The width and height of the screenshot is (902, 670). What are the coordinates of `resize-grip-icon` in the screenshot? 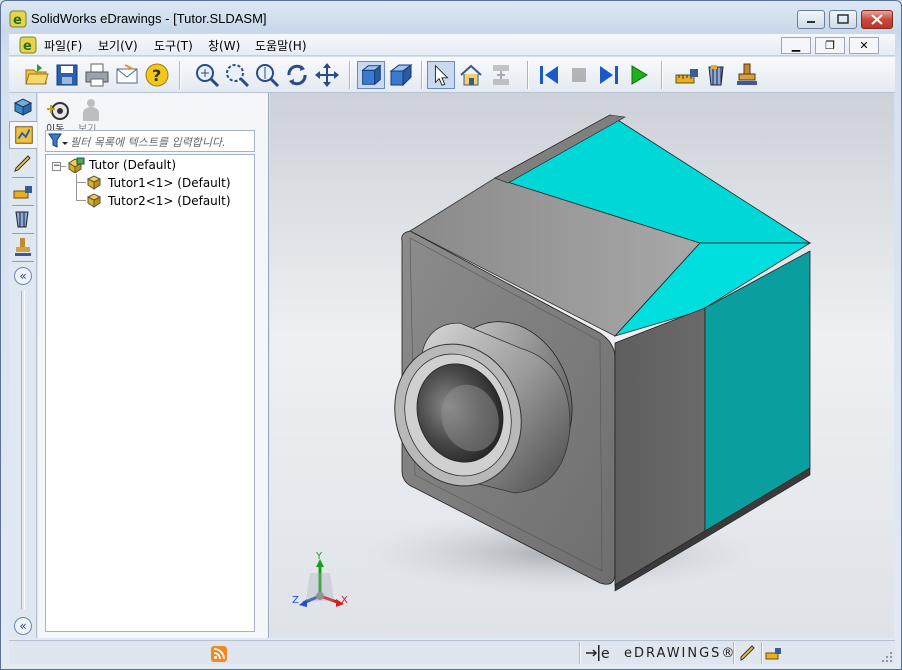 It's located at (887, 657).